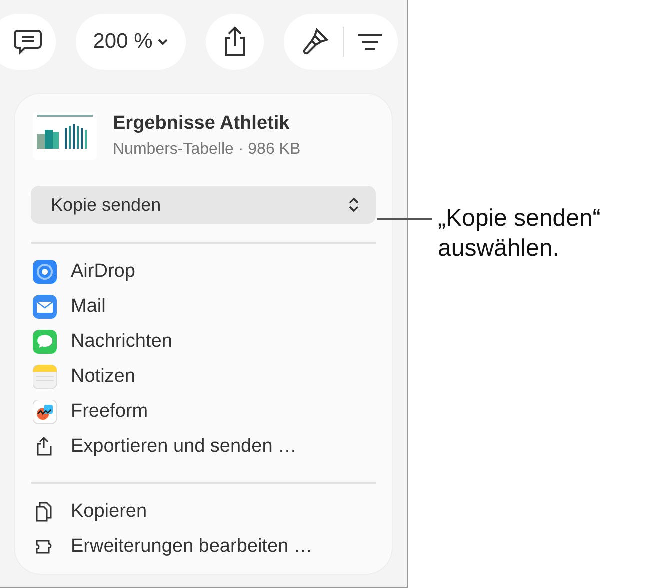 This screenshot has width=649, height=588. What do you see at coordinates (203, 306) in the screenshot?
I see `share-option: Mail` at bounding box center [203, 306].